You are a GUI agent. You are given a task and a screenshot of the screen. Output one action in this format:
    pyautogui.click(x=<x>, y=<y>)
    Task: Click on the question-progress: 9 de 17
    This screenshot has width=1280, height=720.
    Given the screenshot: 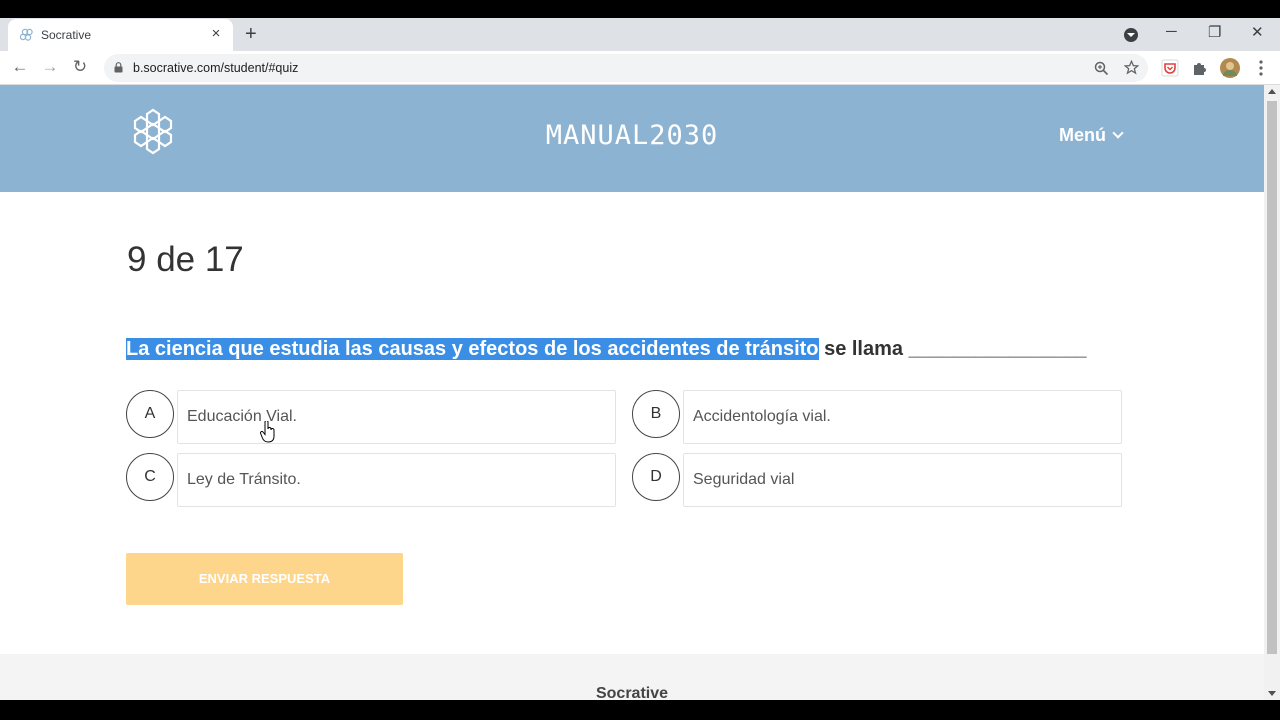 What is the action you would take?
    pyautogui.click(x=185, y=259)
    